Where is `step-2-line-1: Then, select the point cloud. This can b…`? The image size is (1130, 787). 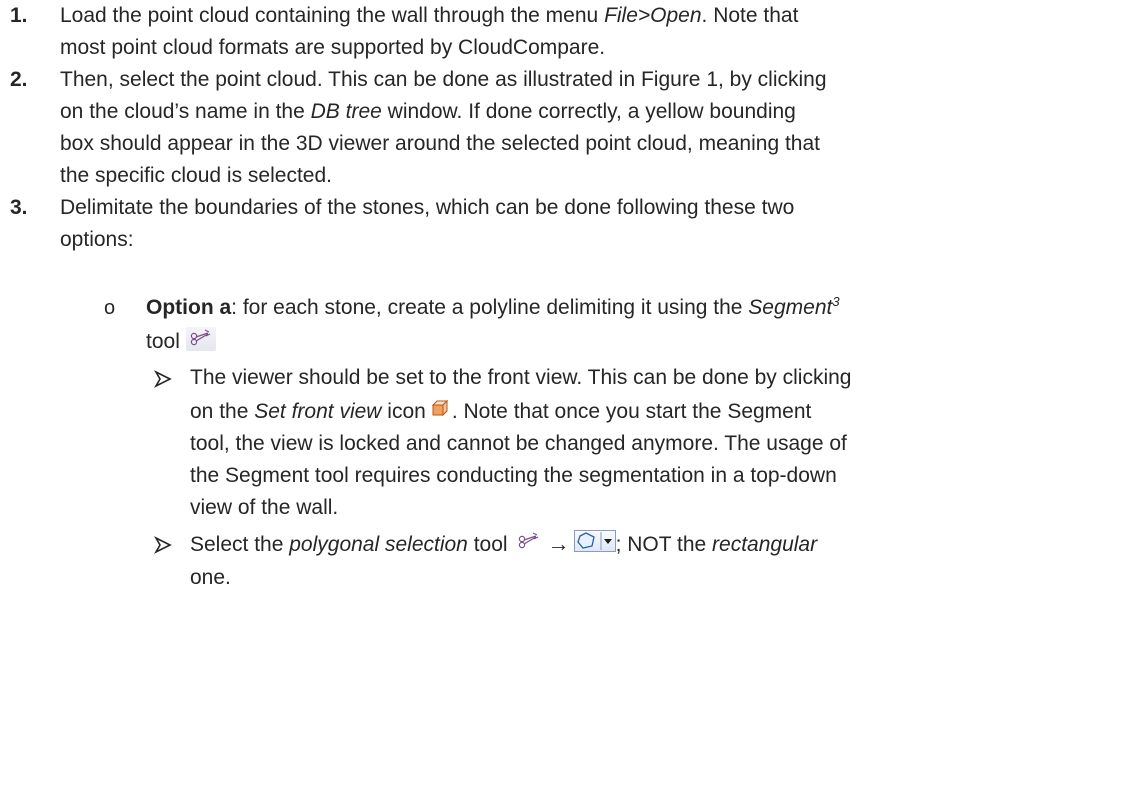 step-2-line-1: Then, select the point cloud. This can b… is located at coordinates (443, 79).